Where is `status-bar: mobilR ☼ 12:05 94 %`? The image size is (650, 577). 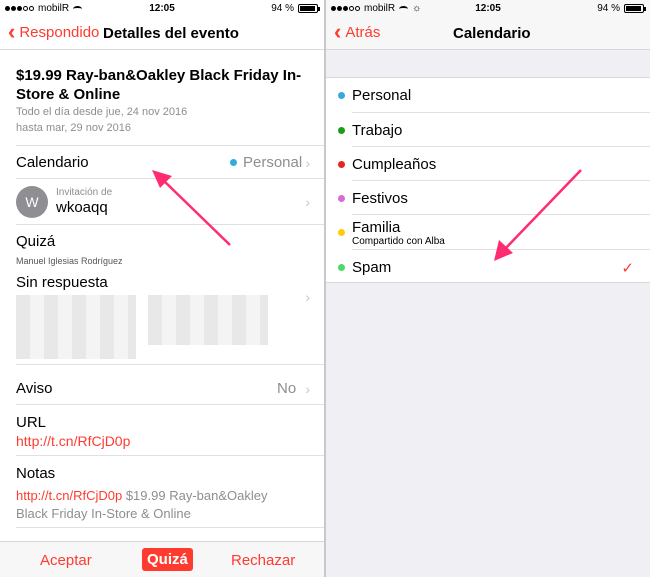
status-bar: mobilR ☼ 12:05 94 % is located at coordinates (488, 8).